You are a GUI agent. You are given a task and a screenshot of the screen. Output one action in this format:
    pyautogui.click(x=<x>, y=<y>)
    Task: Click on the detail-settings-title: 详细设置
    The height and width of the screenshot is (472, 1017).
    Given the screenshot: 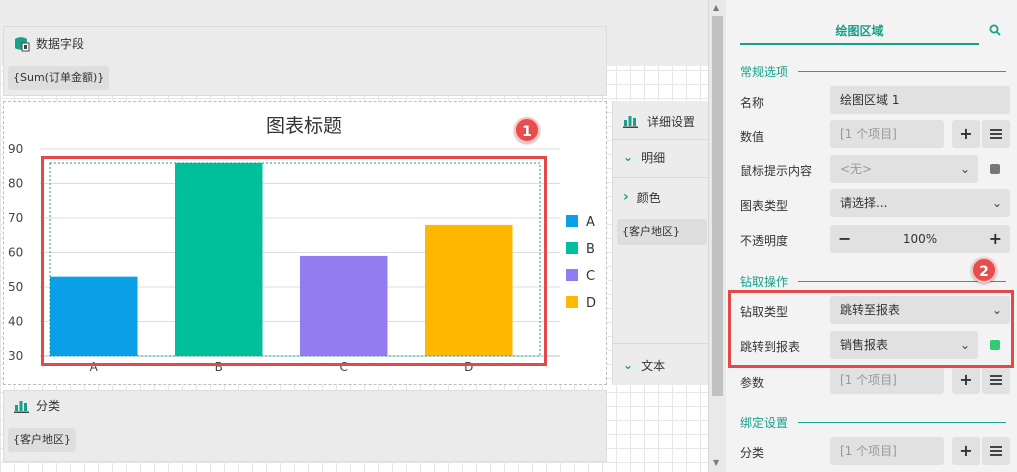 What is the action you would take?
    pyautogui.click(x=671, y=121)
    